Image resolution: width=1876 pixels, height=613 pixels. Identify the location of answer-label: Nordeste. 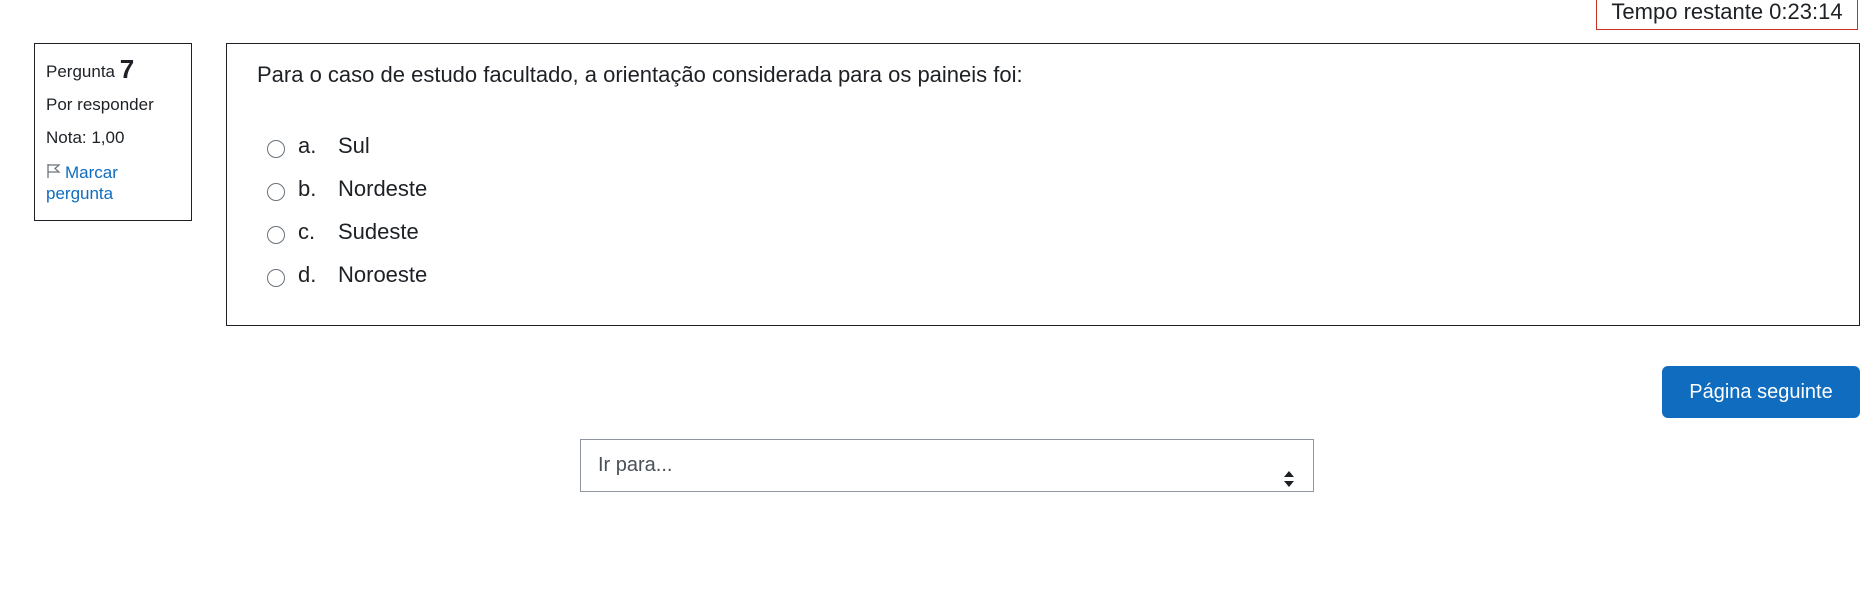
(383, 188).